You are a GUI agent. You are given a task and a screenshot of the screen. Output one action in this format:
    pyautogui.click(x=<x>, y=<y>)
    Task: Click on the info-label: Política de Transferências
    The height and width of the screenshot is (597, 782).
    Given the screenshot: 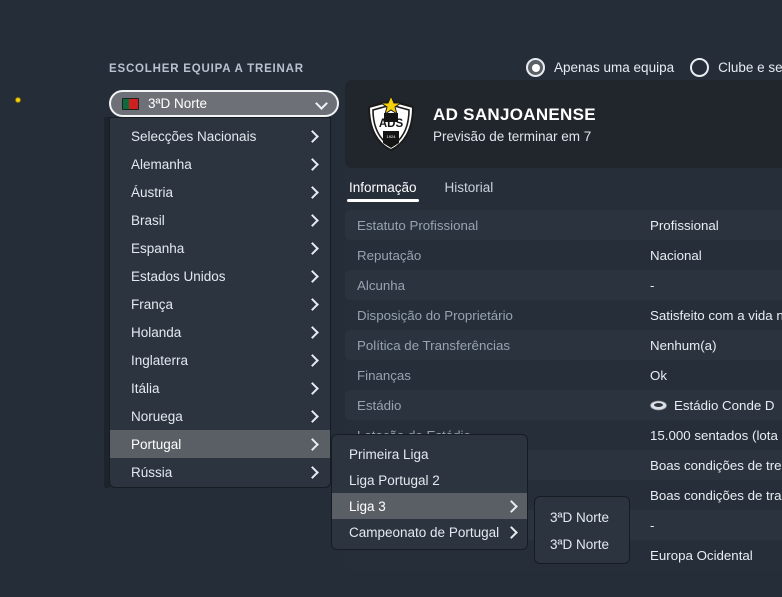 What is the action you would take?
    pyautogui.click(x=433, y=345)
    